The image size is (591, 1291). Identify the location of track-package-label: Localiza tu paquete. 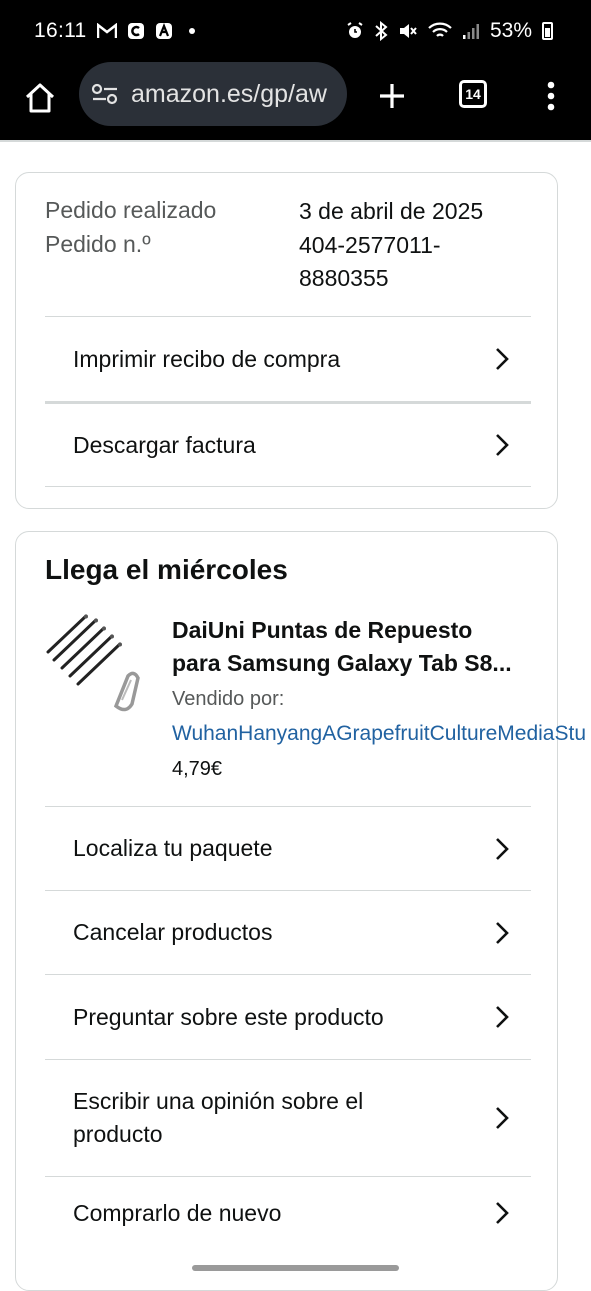
(173, 848).